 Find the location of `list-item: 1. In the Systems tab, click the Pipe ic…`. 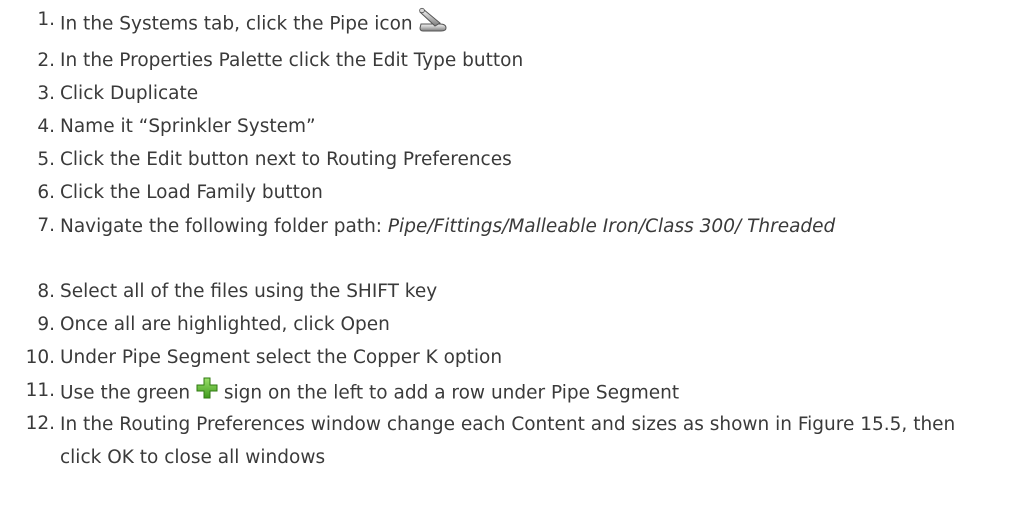

list-item: 1. In the Systems tab, click the Pipe ic… is located at coordinates (508, 23).